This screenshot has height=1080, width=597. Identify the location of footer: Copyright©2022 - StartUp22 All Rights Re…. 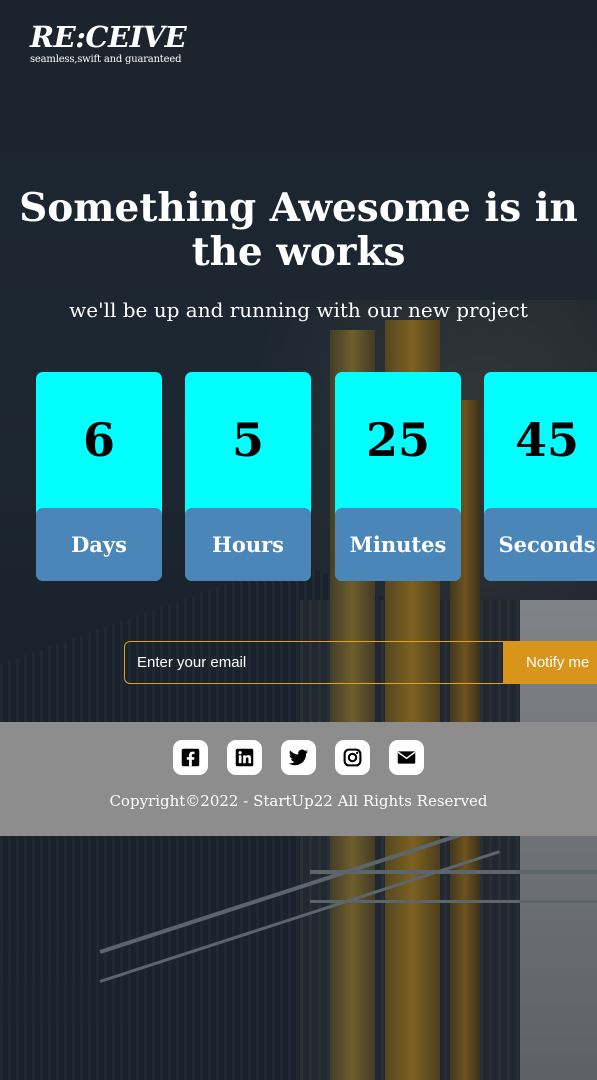
(298, 779).